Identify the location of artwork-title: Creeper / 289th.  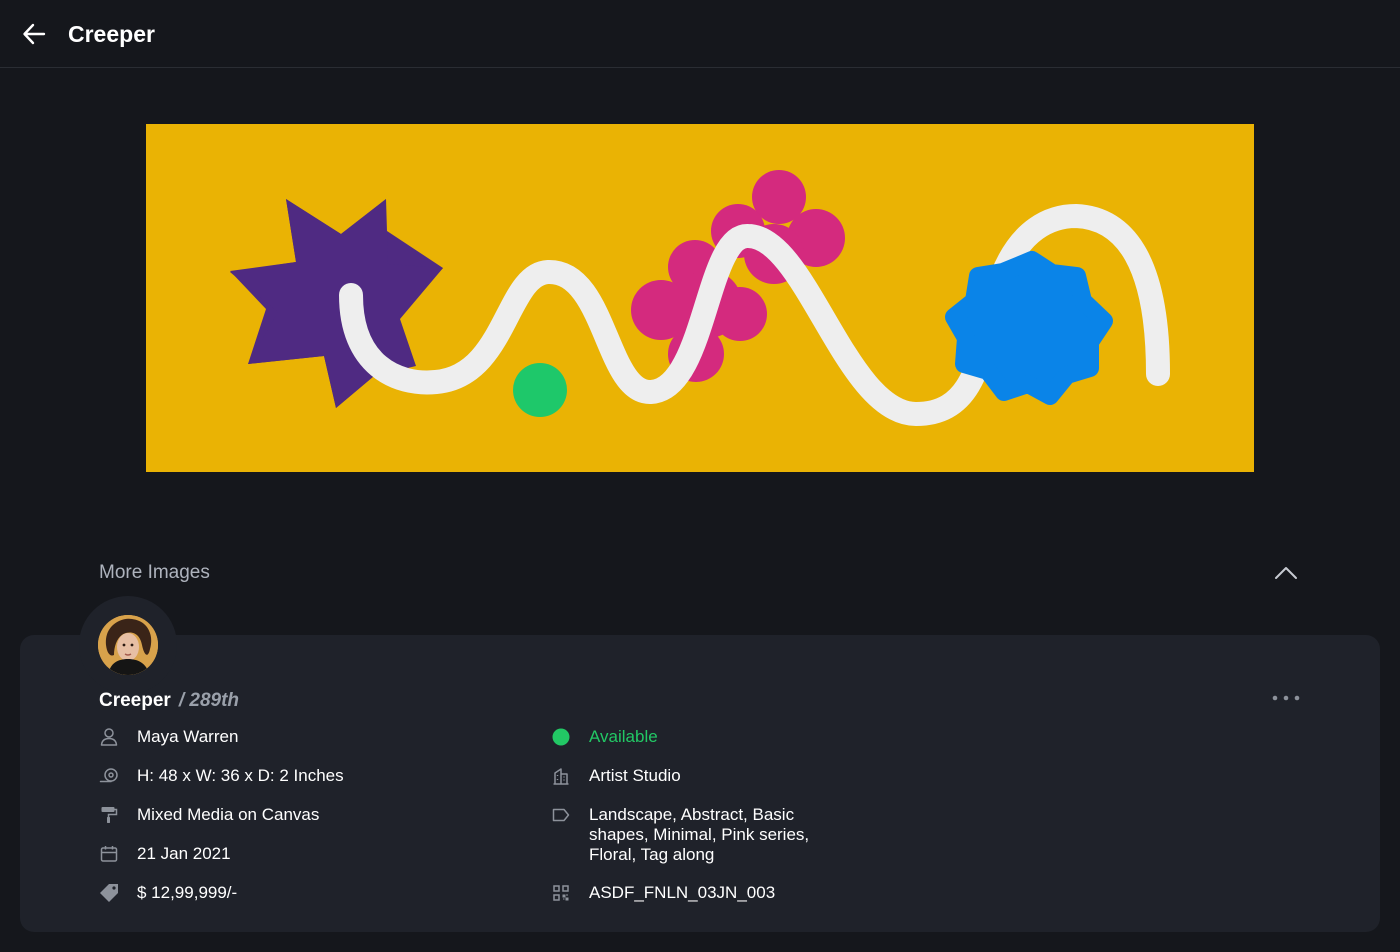
(169, 701).